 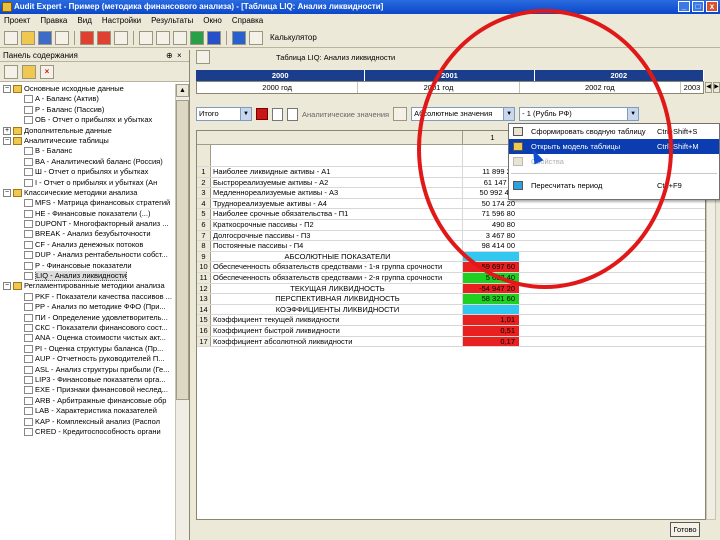 I want to click on tree-item: CRED - Кредитоспособность органи, so click(x=87, y=432).